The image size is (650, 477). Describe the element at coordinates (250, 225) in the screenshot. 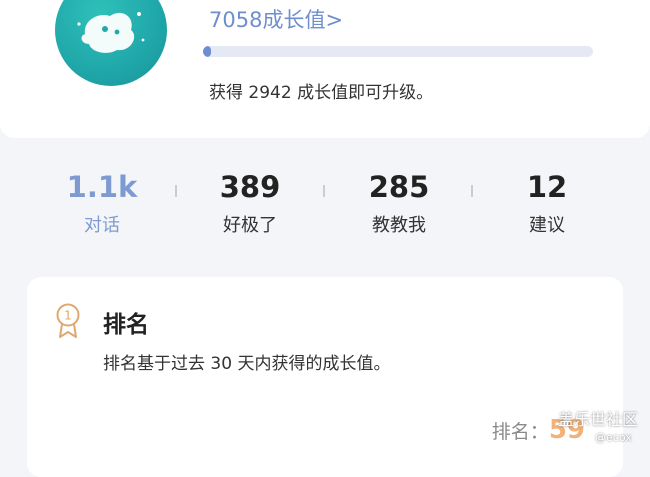

I see `stat-label: 好极了` at that location.